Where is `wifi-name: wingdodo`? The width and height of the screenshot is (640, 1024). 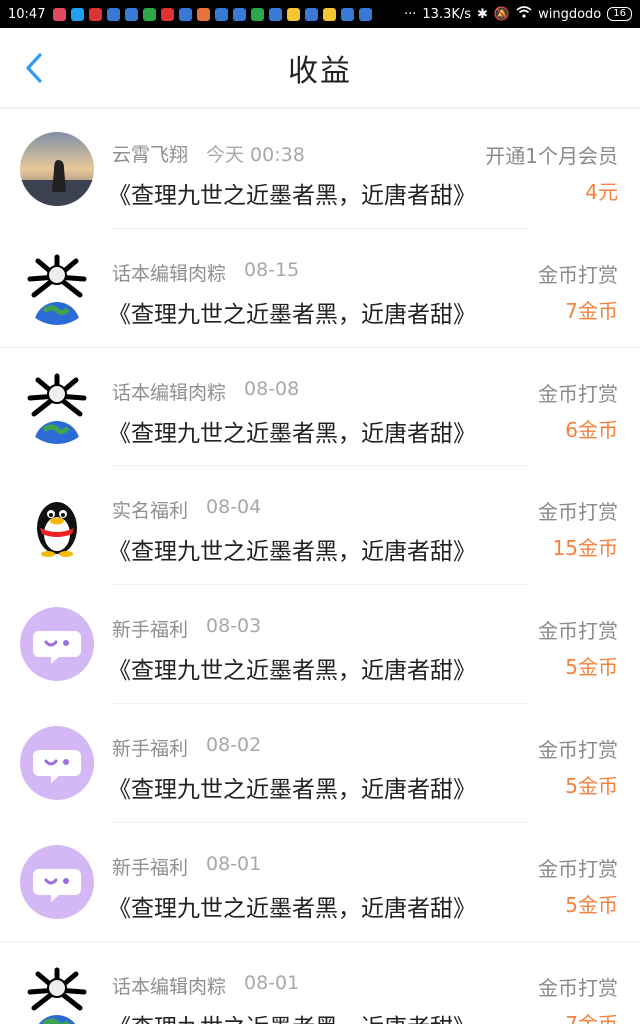
wifi-name: wingdodo is located at coordinates (570, 14).